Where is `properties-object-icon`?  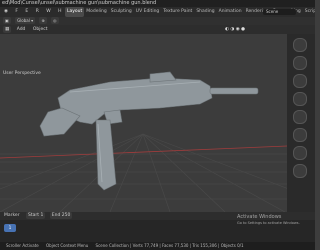
properties-object-icon is located at coordinates (300, 153).